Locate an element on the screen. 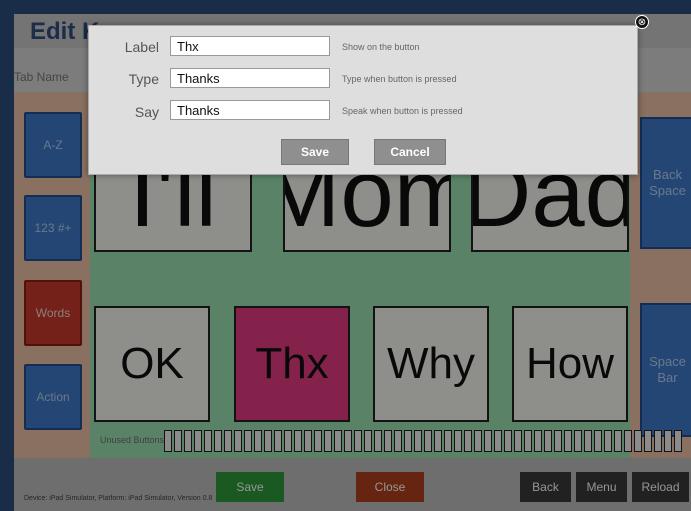 This screenshot has height=511, width=691. label-caption: Label is located at coordinates (141, 47).